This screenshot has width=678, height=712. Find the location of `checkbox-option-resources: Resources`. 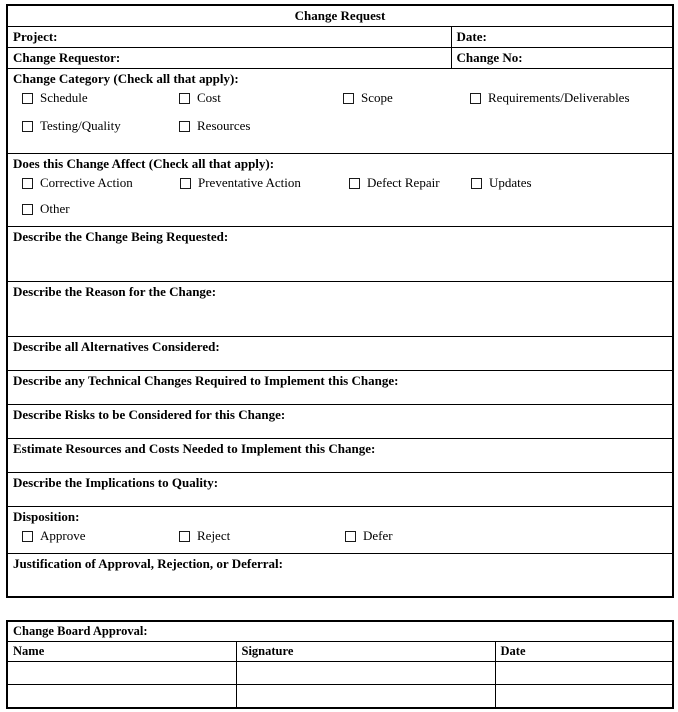

checkbox-option-resources: Resources is located at coordinates (214, 126).